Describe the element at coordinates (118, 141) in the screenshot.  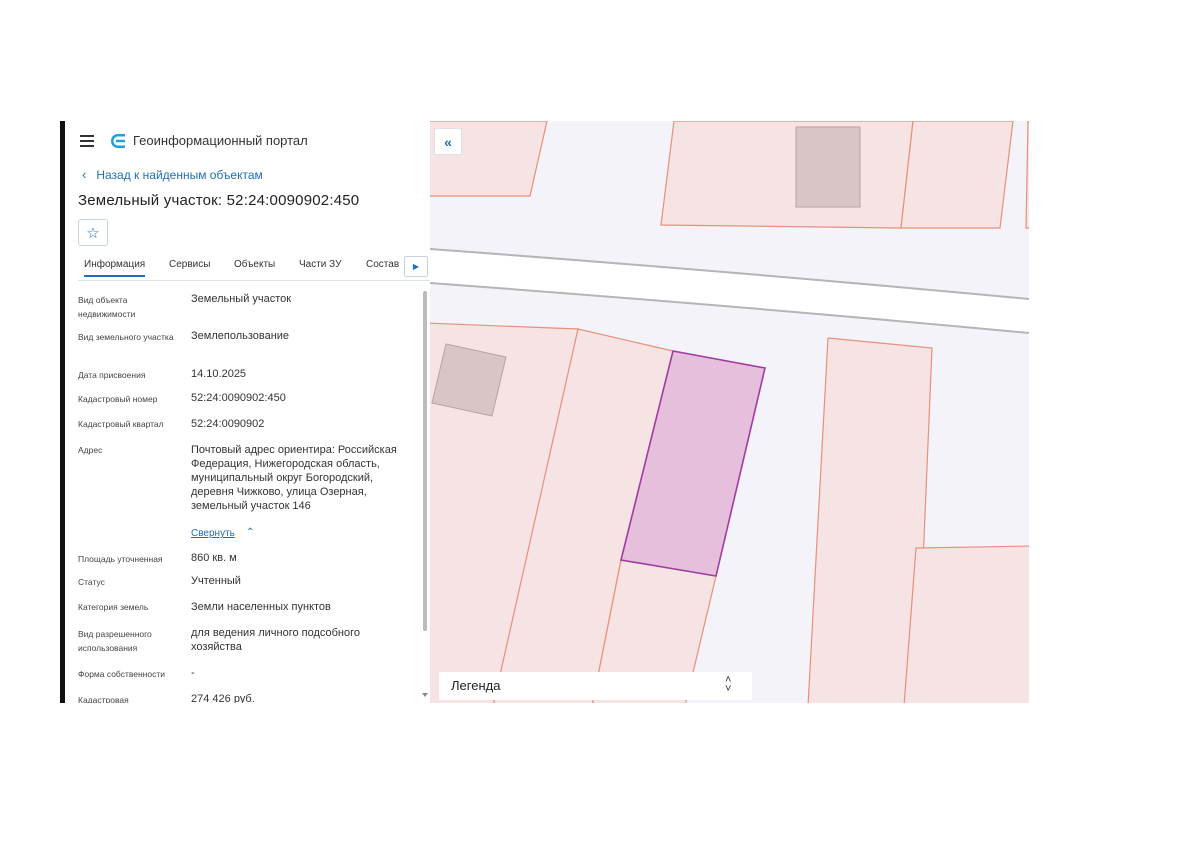
I see `portal-logo-icon` at that location.